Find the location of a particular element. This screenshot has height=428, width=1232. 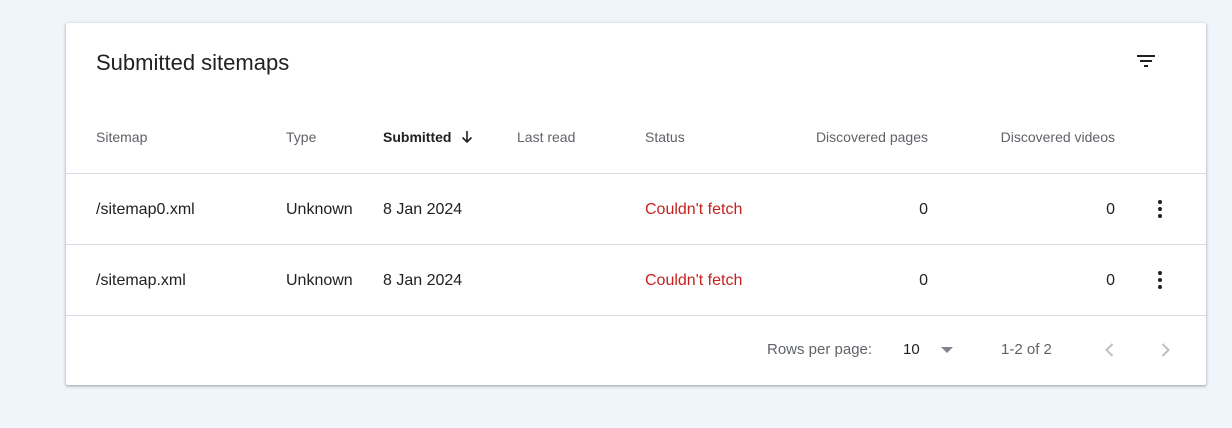

previous-page-button is located at coordinates (1110, 350).